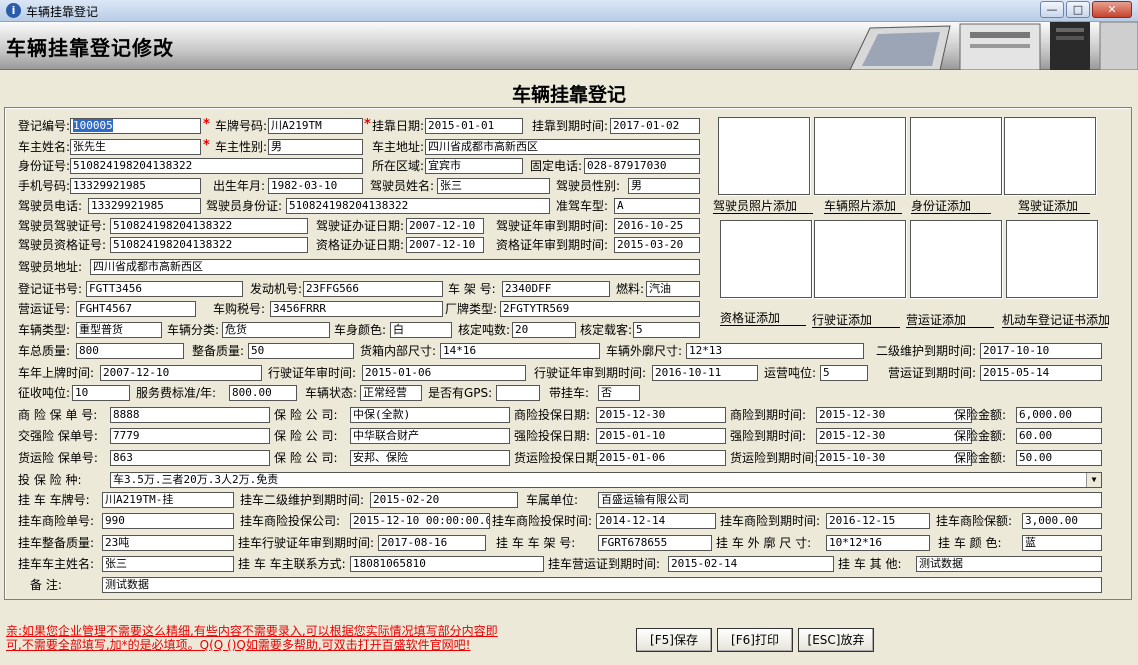 This screenshot has height=665, width=1138. Describe the element at coordinates (356, 309) in the screenshot. I see `tax-input: 3456FRRR` at that location.